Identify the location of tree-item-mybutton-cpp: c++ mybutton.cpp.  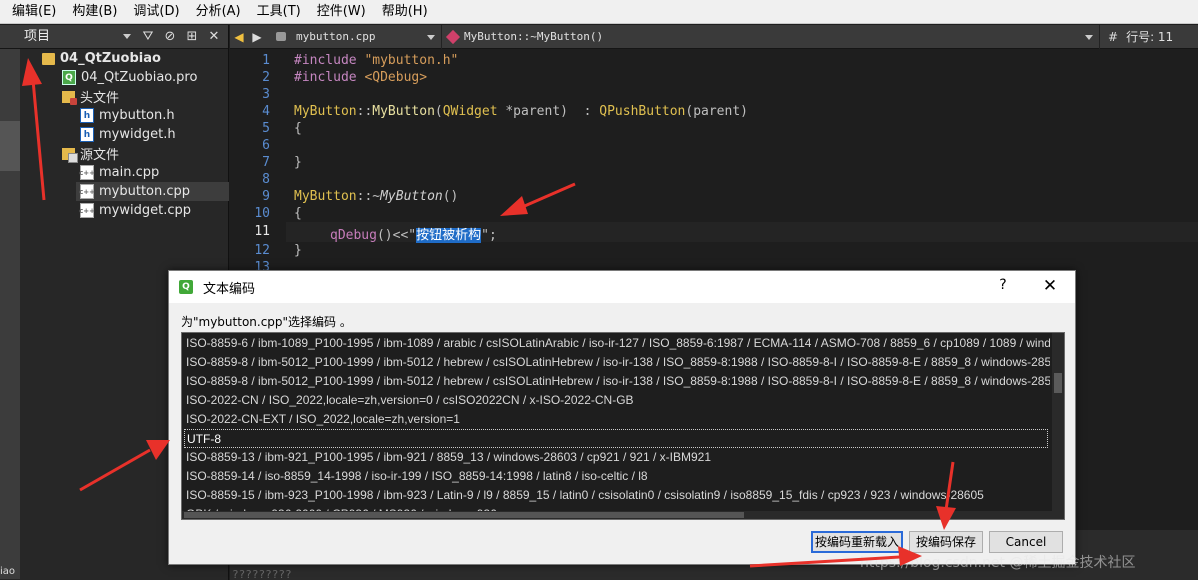
(152, 191).